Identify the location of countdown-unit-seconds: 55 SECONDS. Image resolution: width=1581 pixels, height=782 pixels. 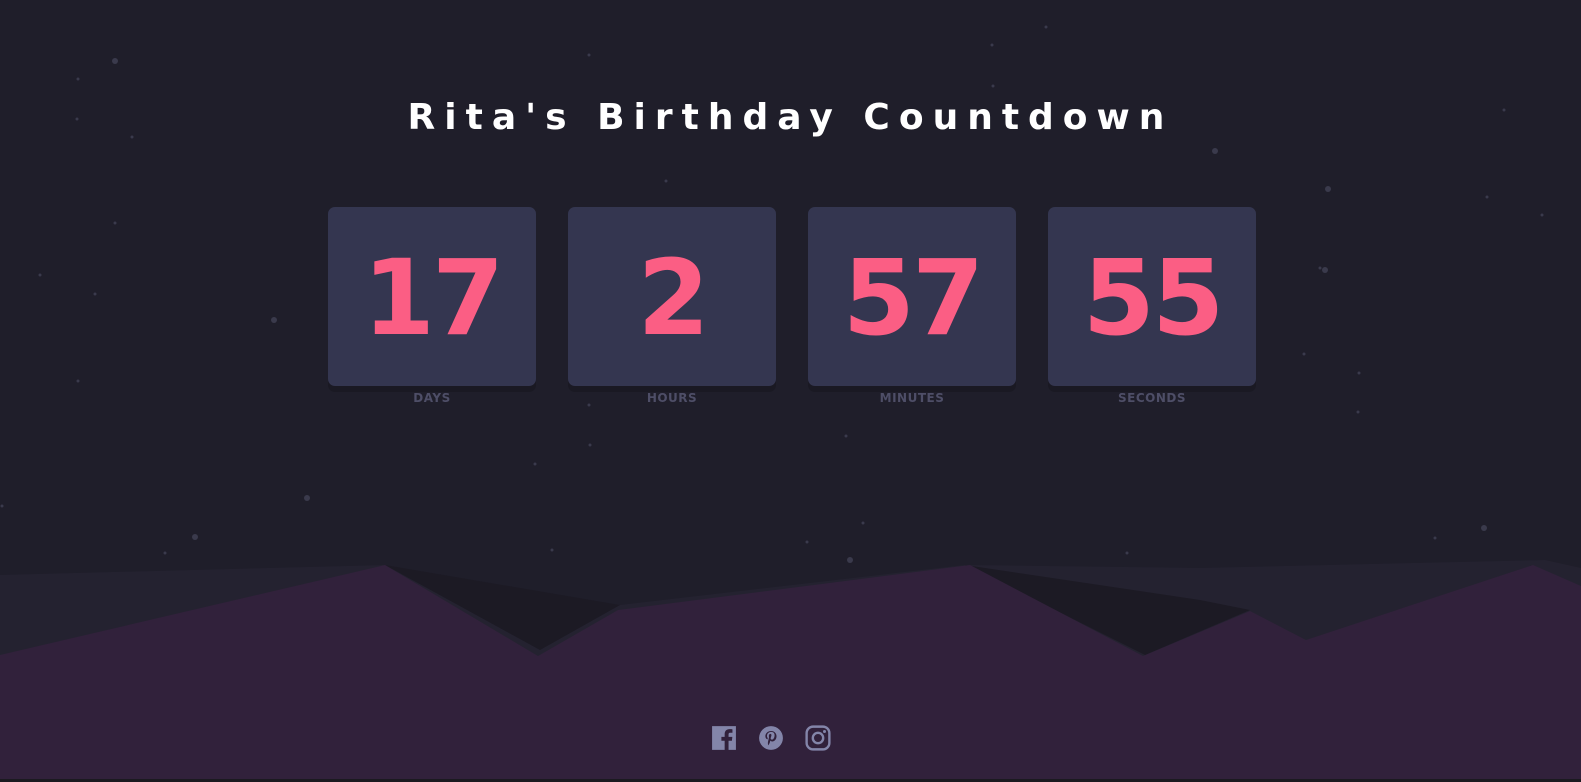
(1152, 306).